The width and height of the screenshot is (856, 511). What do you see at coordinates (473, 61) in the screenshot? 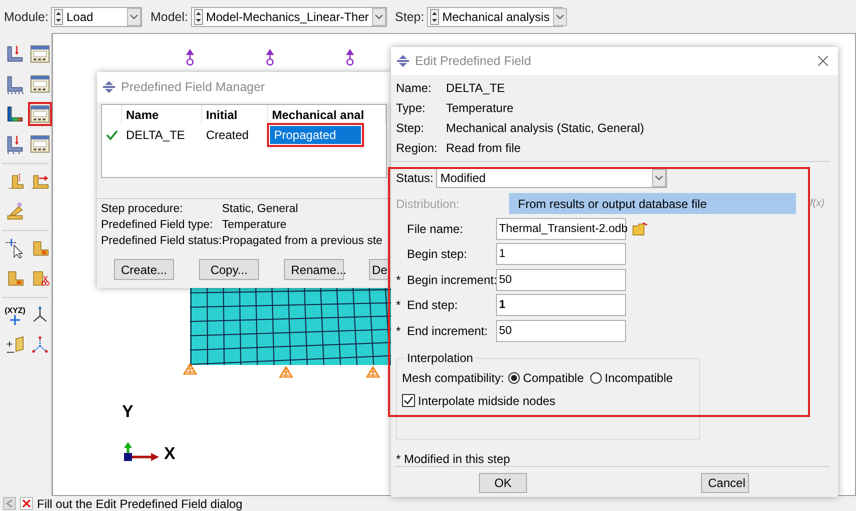
I see `dialog-title: Edit Predefined Field` at bounding box center [473, 61].